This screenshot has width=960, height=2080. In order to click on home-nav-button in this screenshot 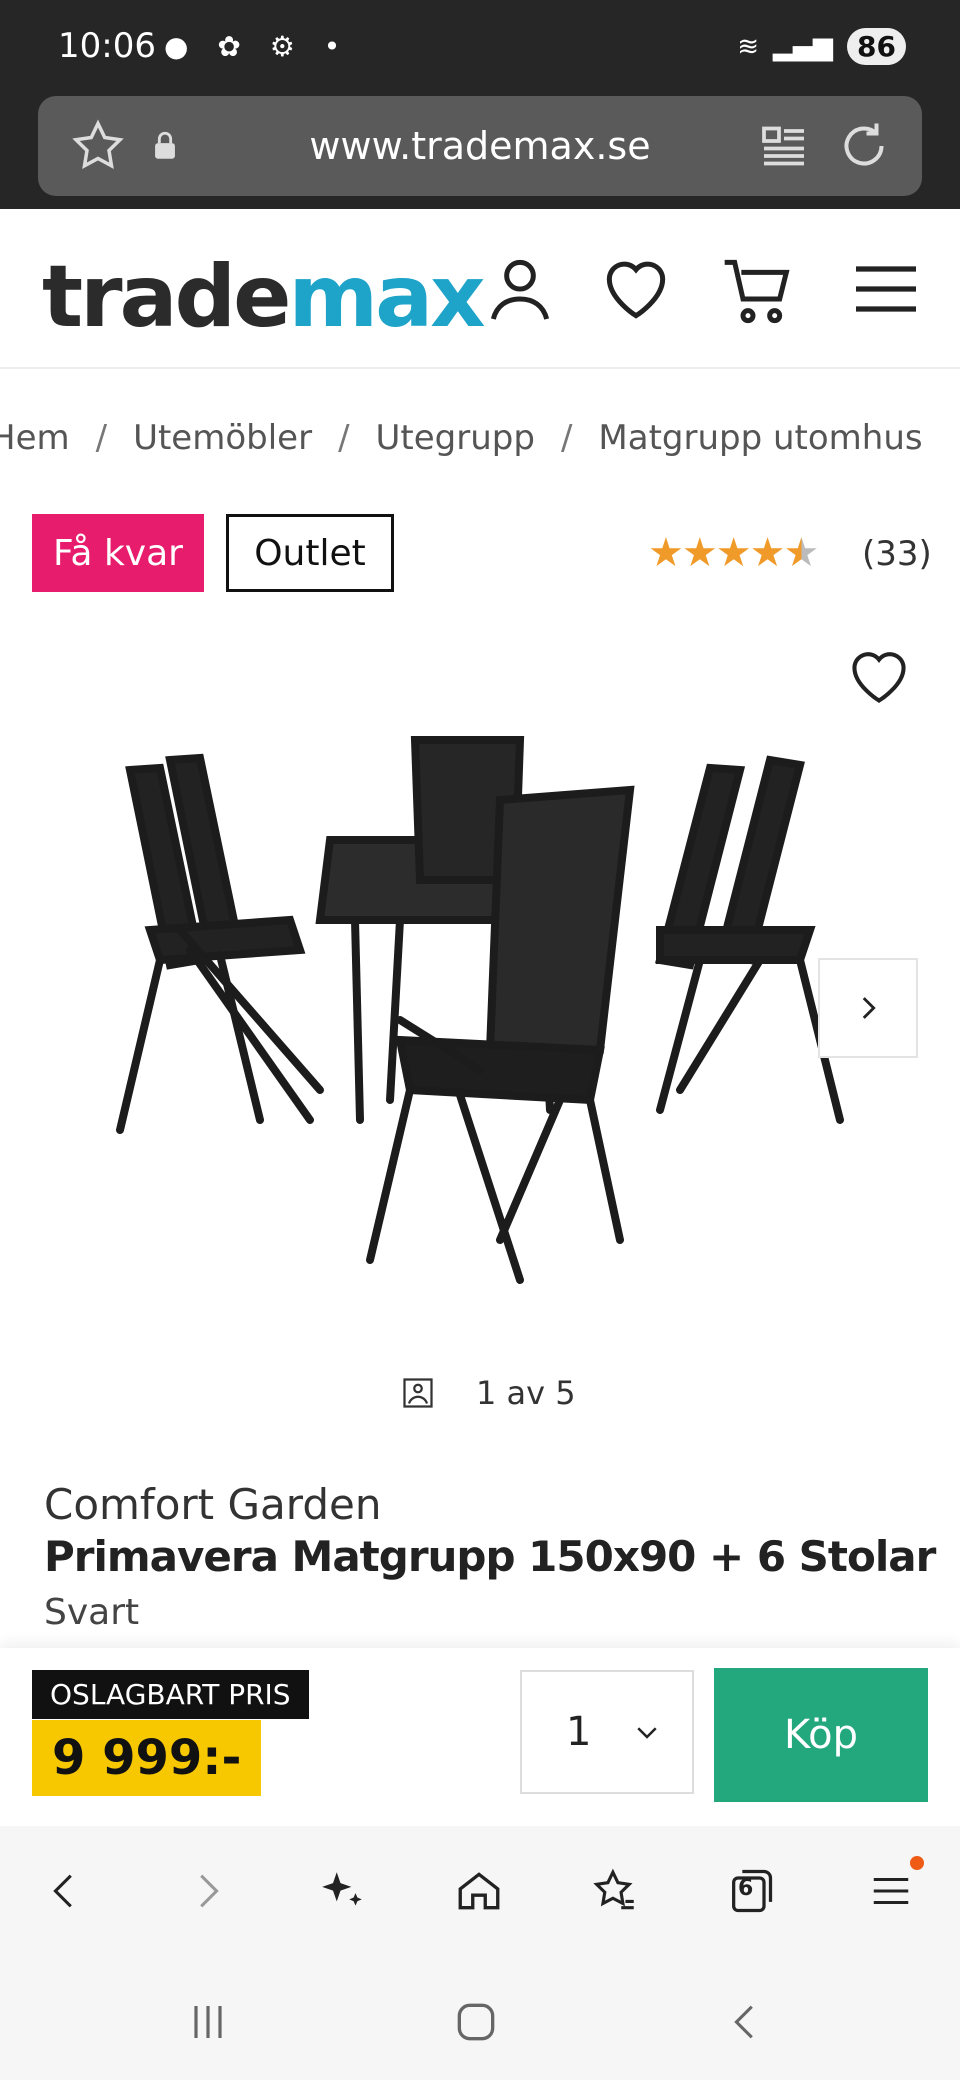, I will do `click(476, 2022)`.